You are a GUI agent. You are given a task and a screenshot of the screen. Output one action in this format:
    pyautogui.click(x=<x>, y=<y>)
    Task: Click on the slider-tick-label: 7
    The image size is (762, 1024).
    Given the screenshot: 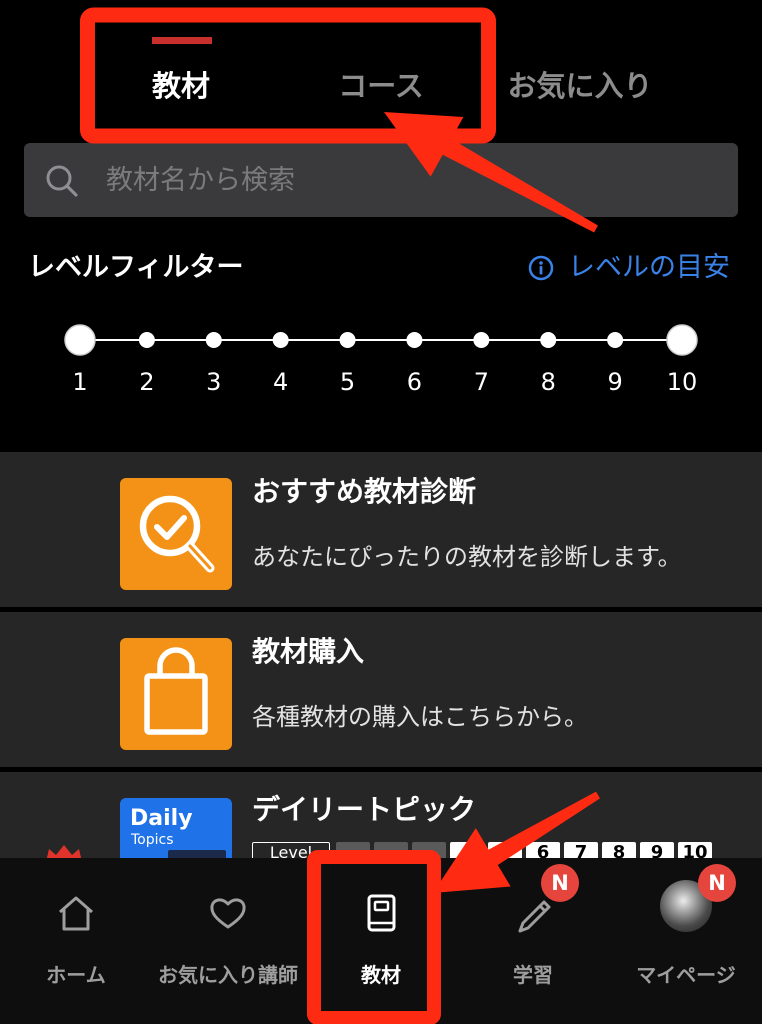 What is the action you would take?
    pyautogui.click(x=481, y=382)
    